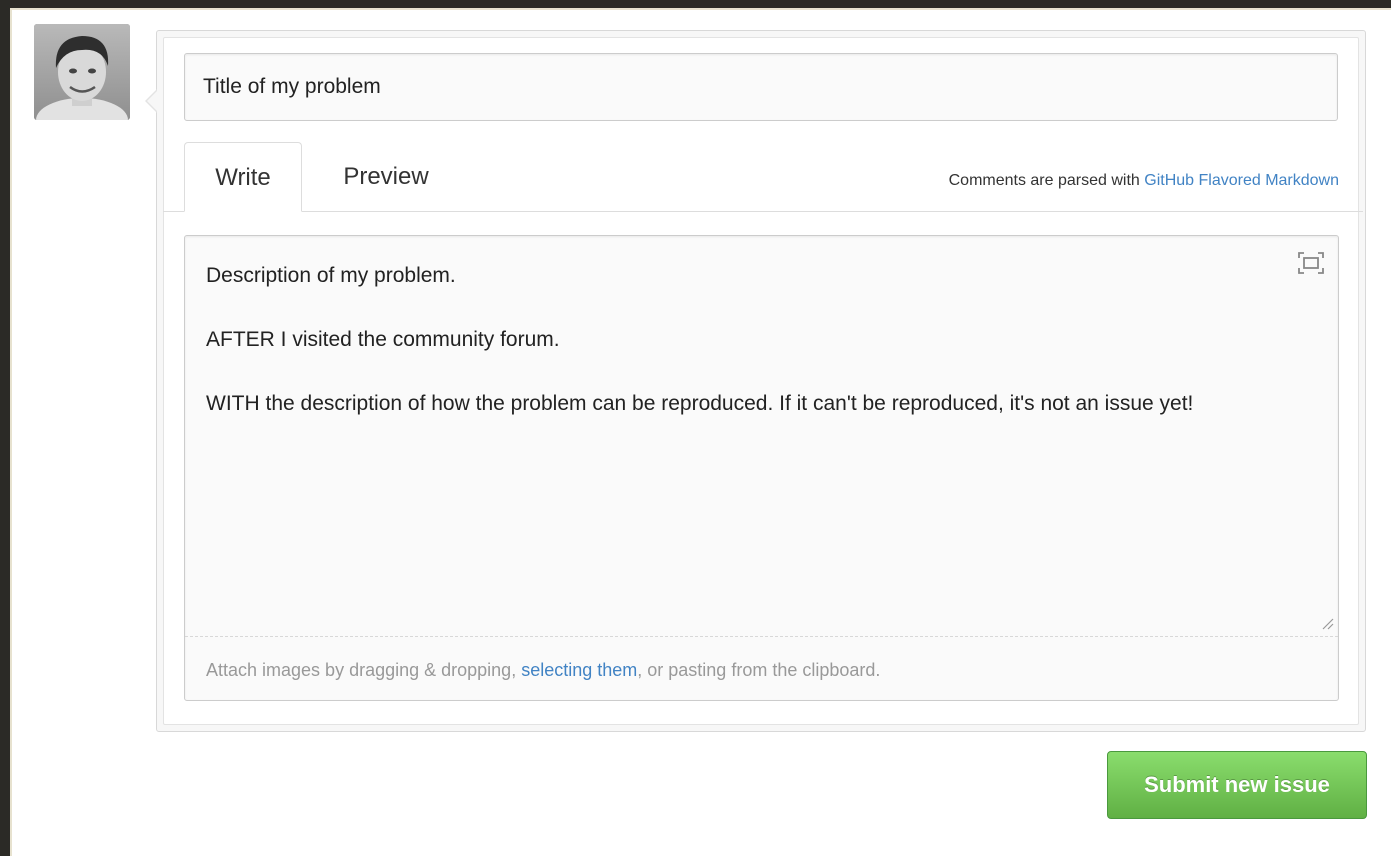  I want to click on window-frame-top, so click(695, 4).